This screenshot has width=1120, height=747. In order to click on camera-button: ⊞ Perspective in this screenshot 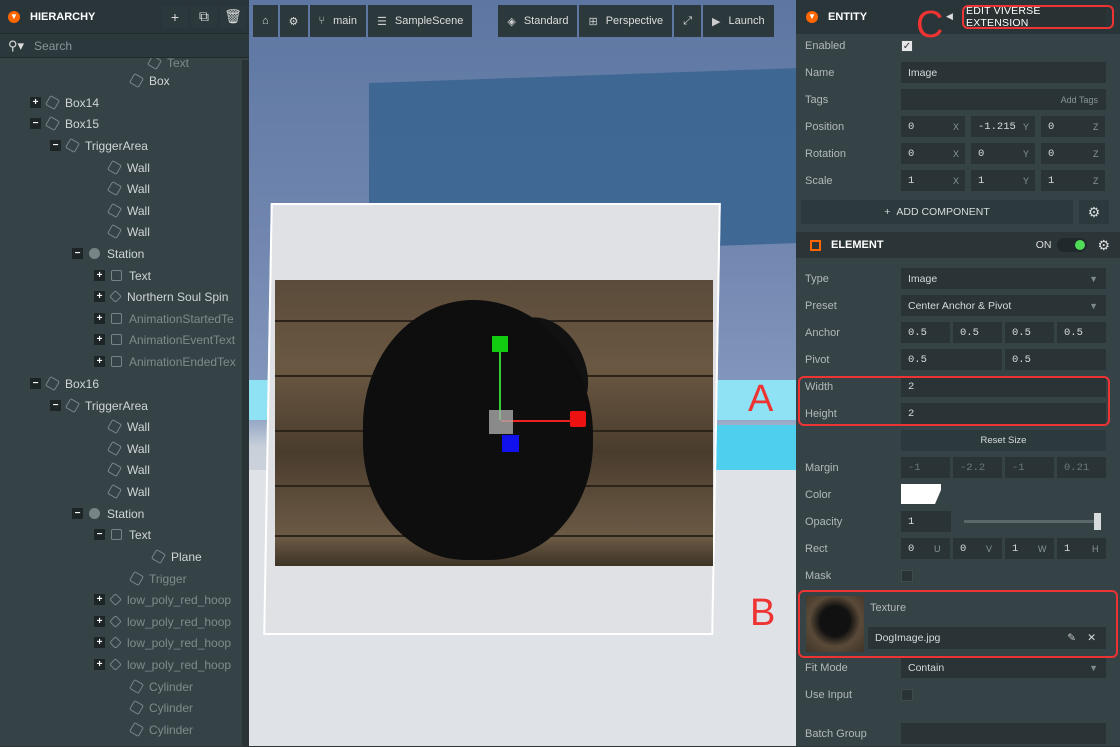, I will do `click(626, 21)`.